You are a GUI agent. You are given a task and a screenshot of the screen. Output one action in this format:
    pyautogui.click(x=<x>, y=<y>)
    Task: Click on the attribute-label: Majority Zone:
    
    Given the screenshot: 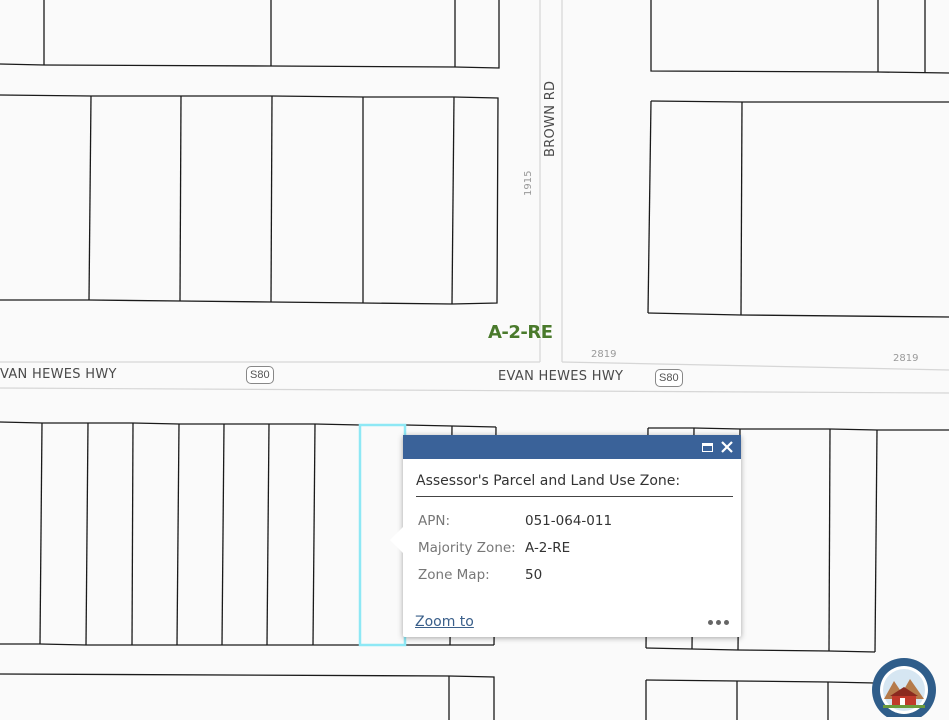 What is the action you would take?
    pyautogui.click(x=467, y=547)
    